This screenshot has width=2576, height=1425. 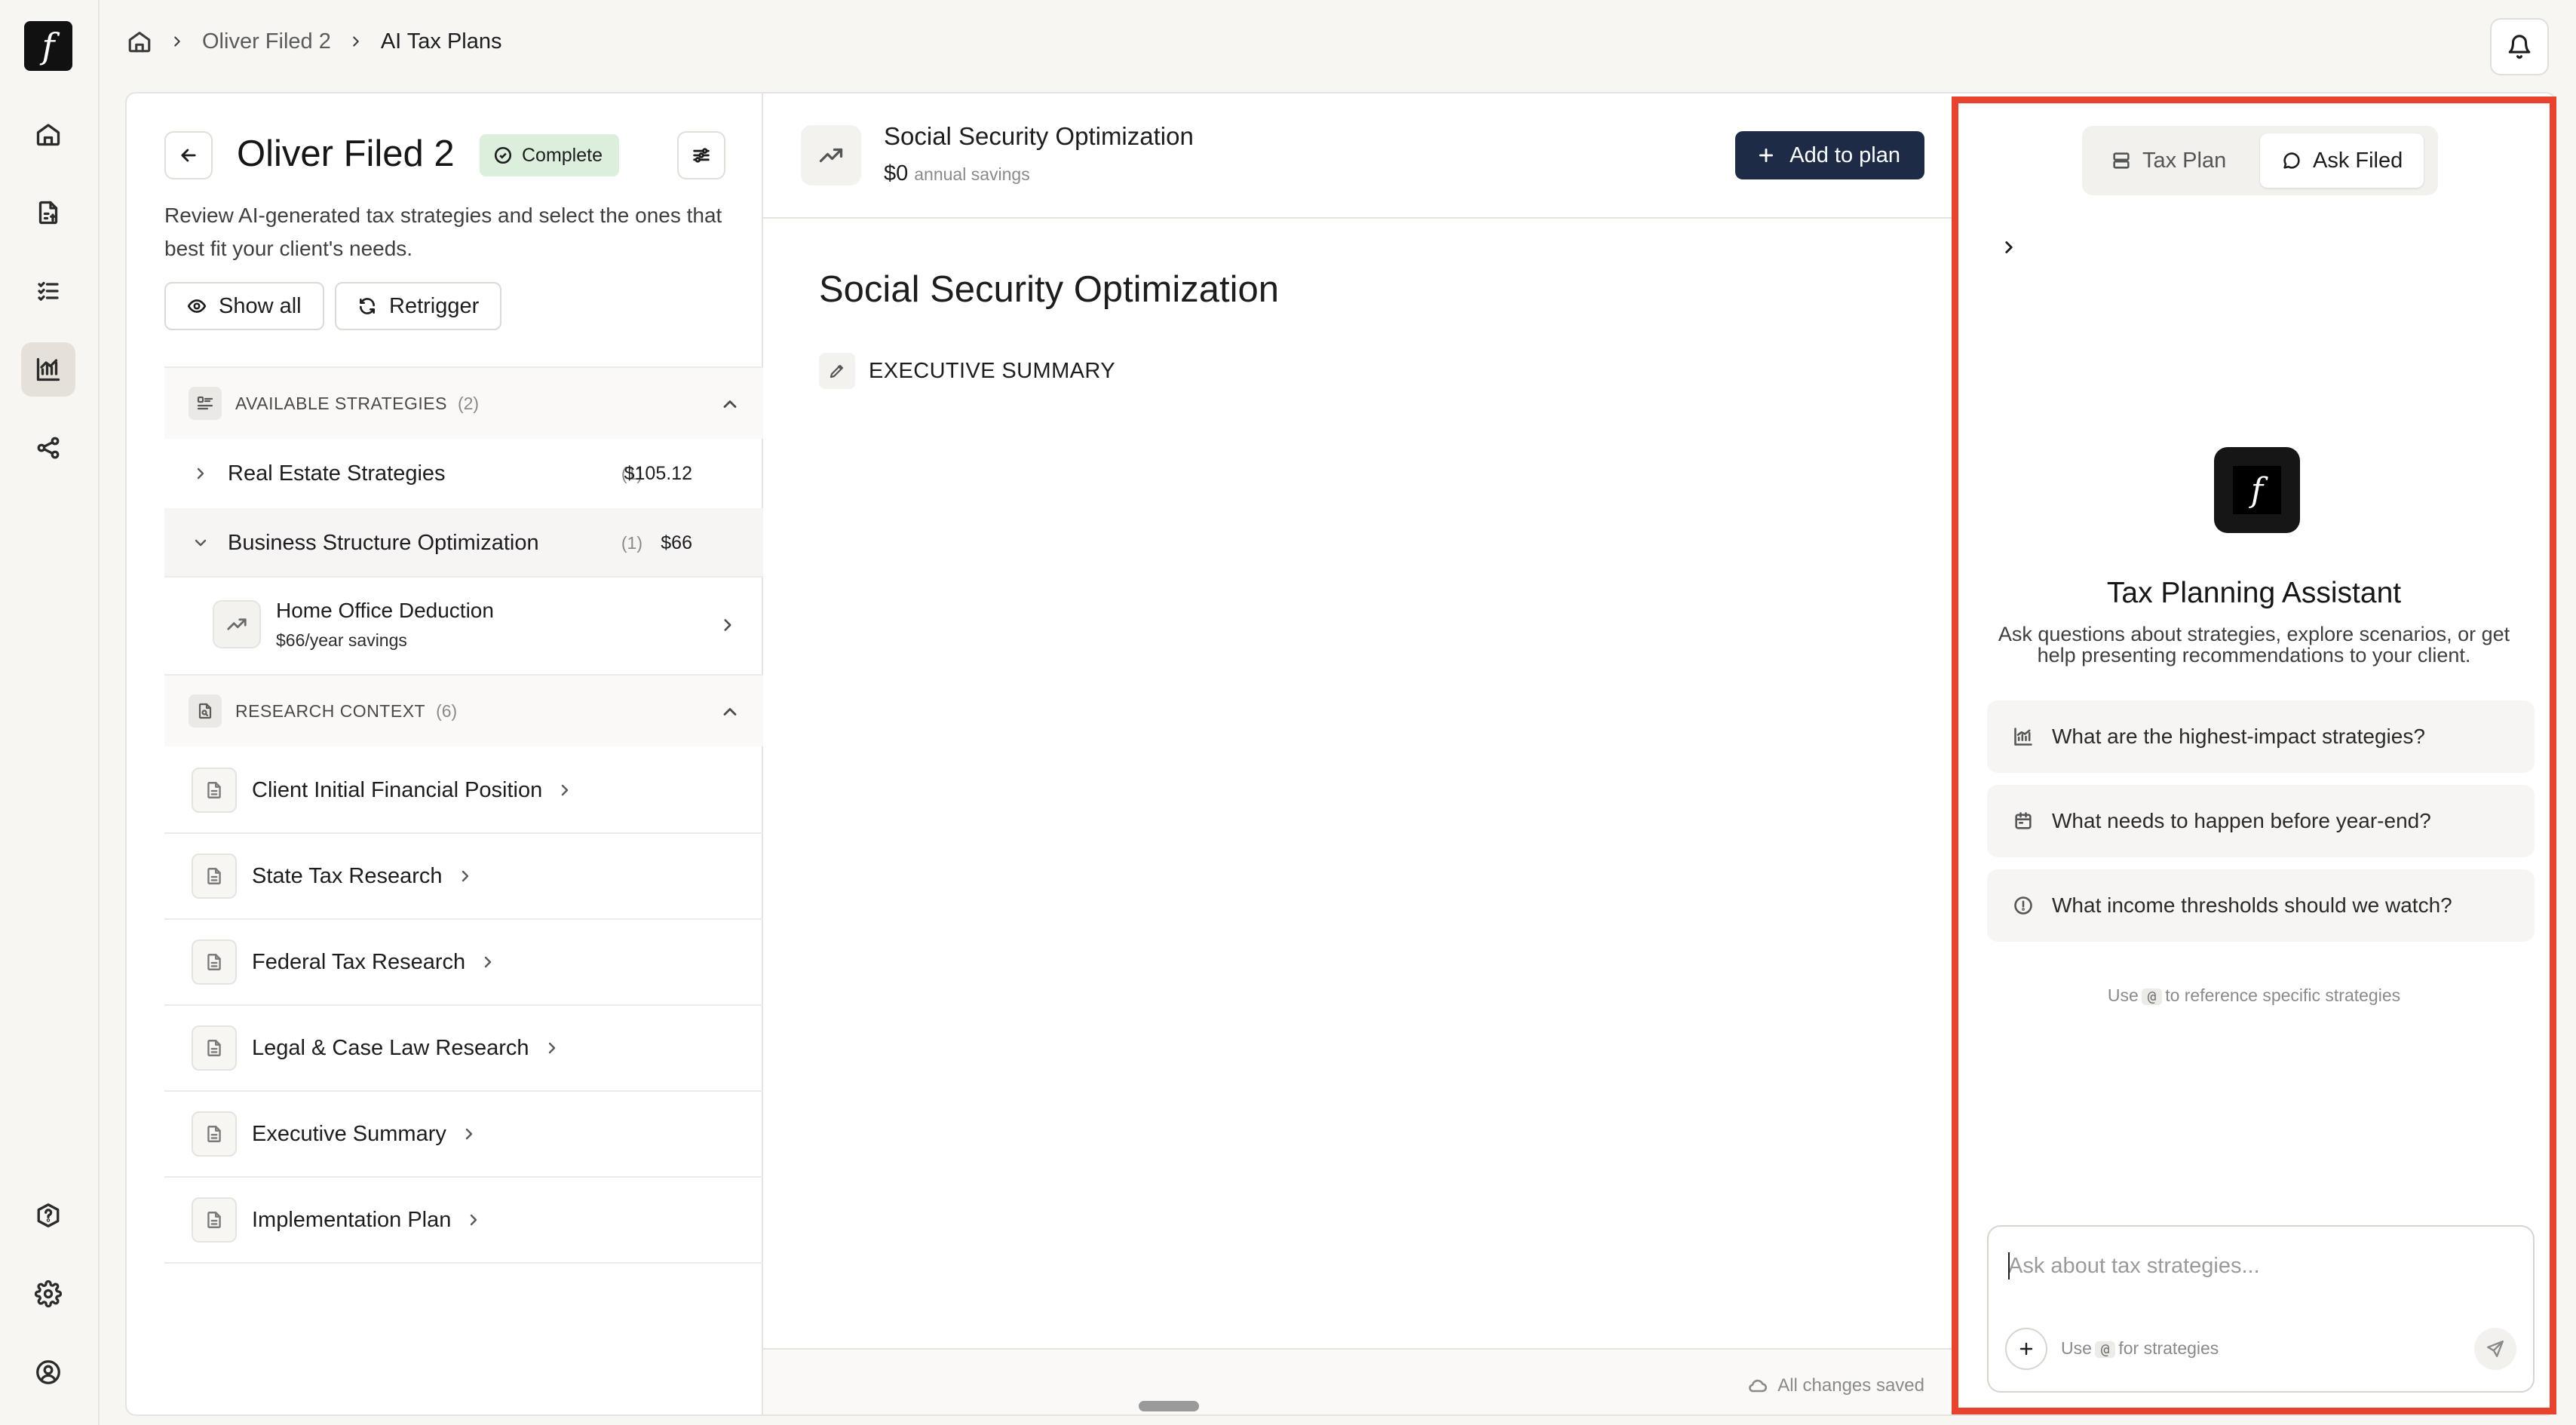 I want to click on assistant-title: Tax Planning Assistant, so click(x=2254, y=593).